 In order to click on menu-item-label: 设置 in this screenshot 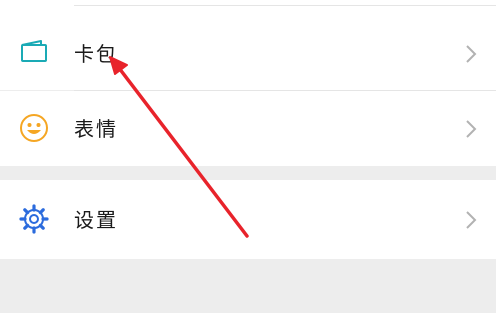, I will do `click(96, 220)`.